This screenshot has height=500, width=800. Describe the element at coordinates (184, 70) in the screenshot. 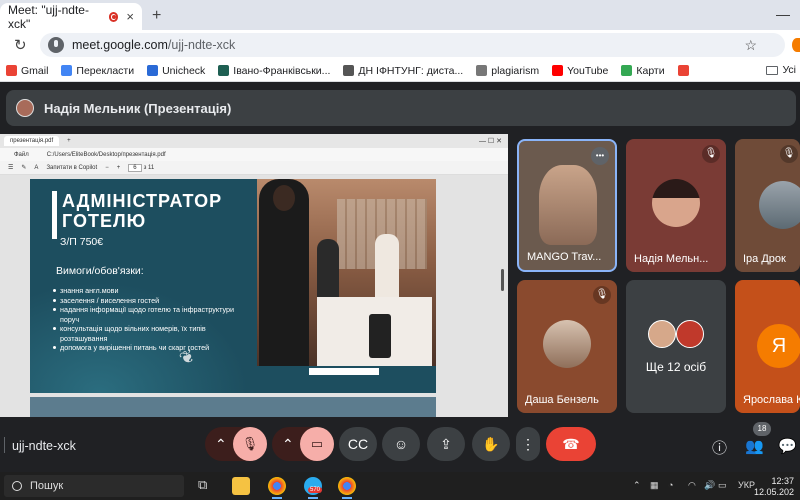

I see `bookmark-label: Unicheck` at that location.